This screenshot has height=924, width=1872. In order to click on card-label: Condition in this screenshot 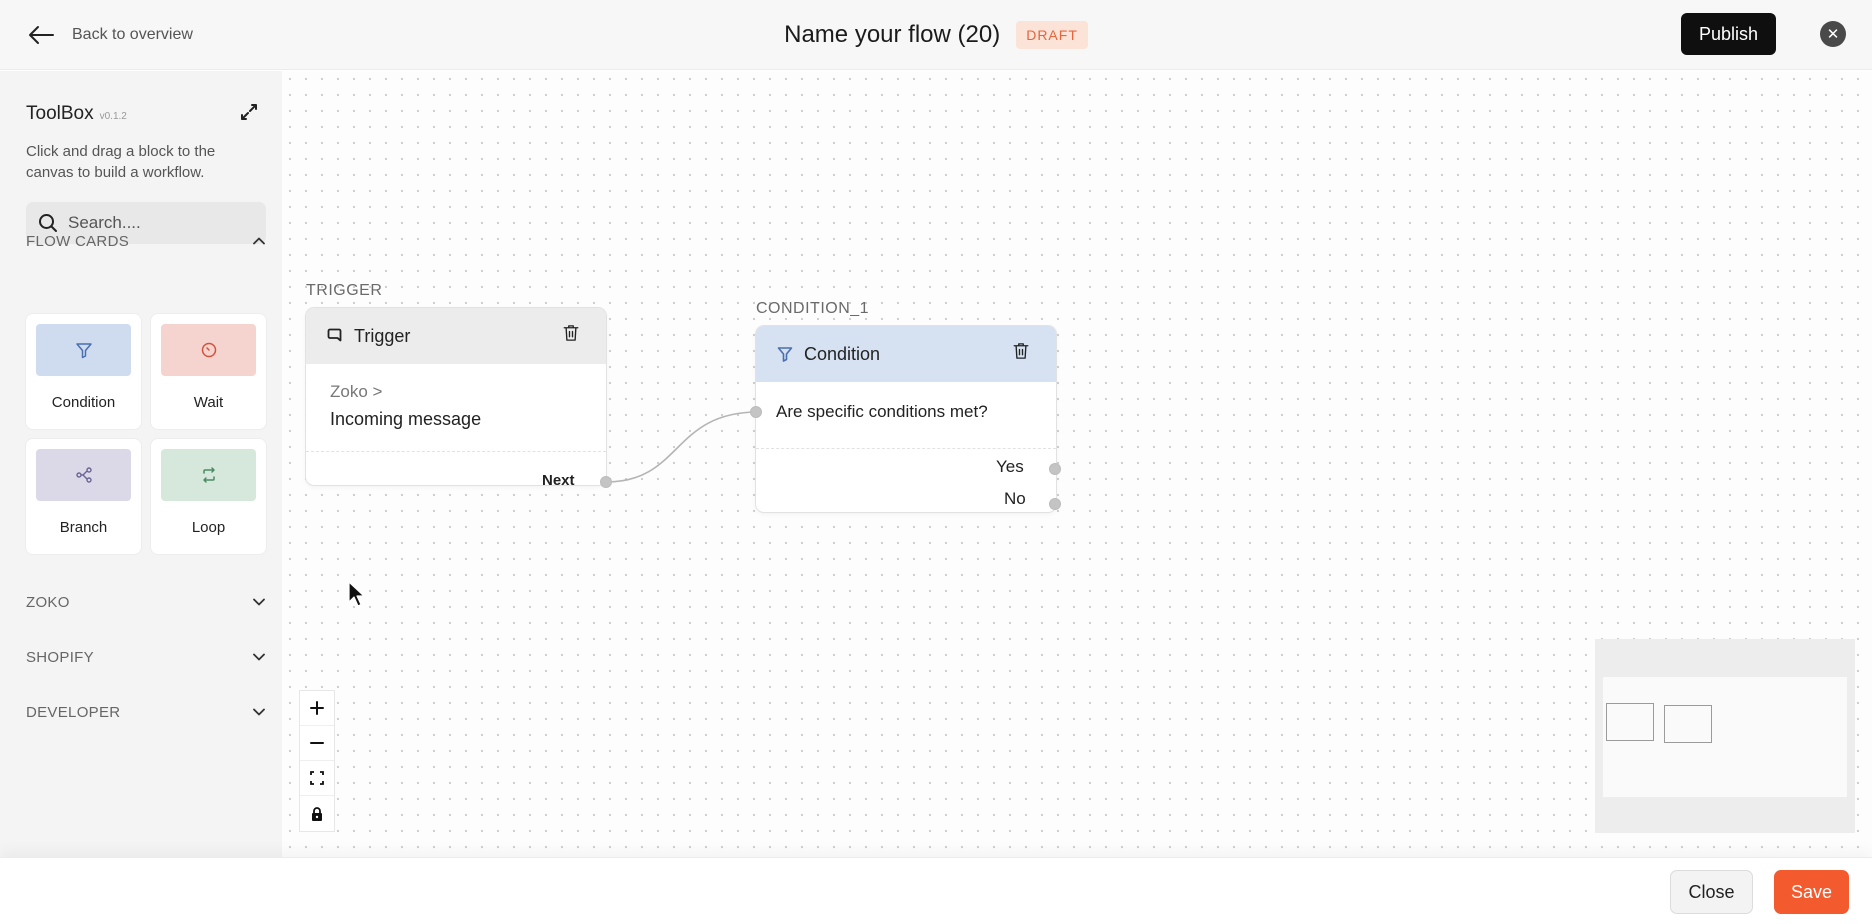, I will do `click(83, 402)`.